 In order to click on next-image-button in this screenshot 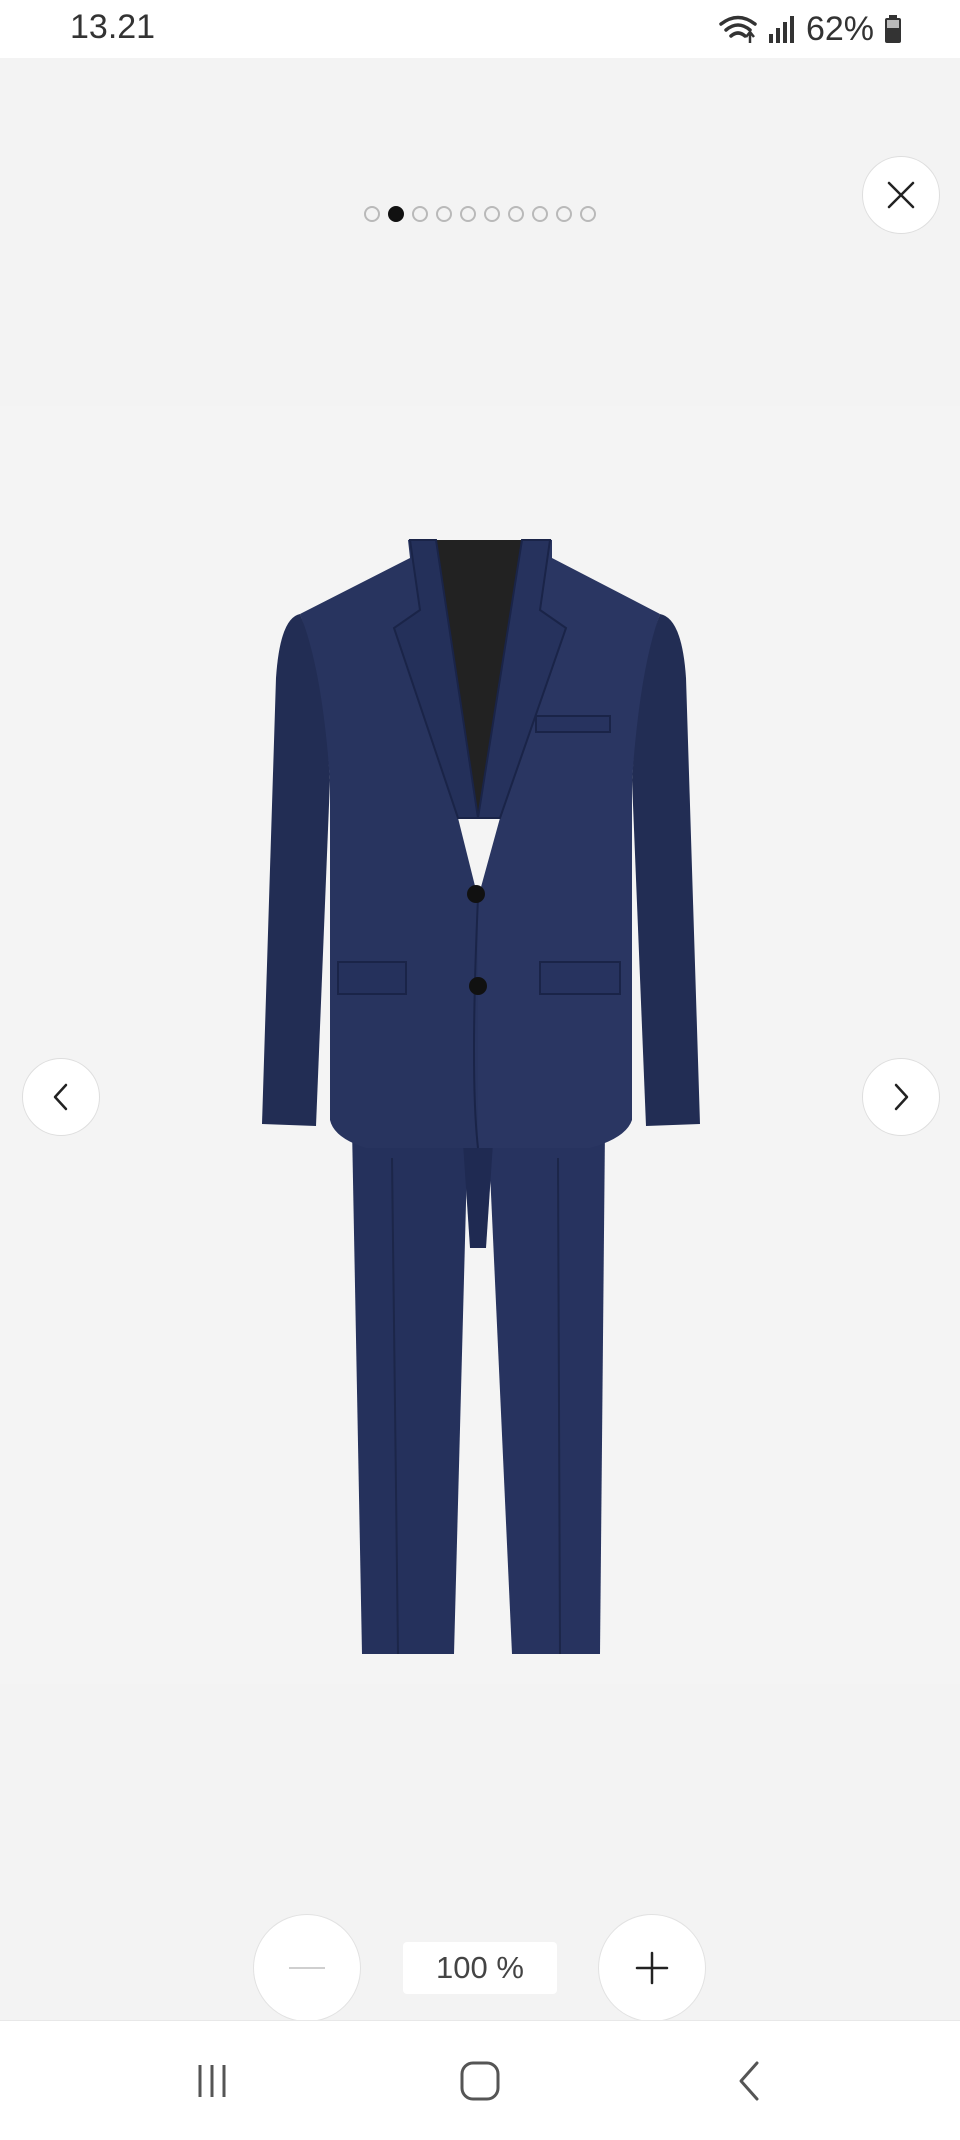, I will do `click(901, 1097)`.